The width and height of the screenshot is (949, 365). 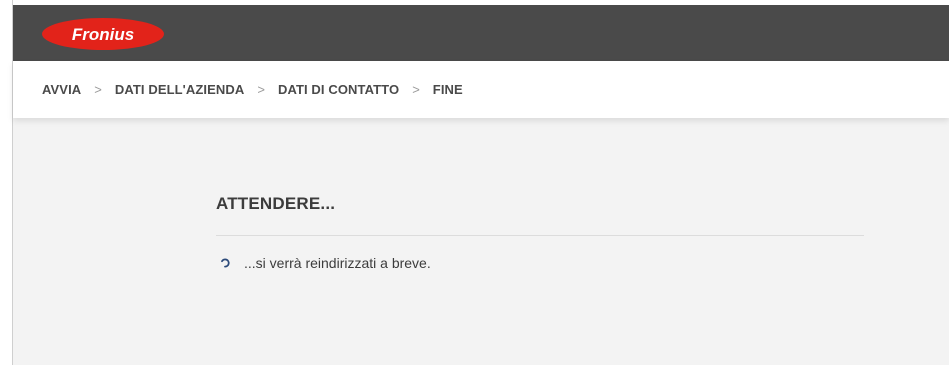 What do you see at coordinates (180, 89) in the screenshot?
I see `breadcrumb-item-dati-azienda: DATI DELL'AZIENDA` at bounding box center [180, 89].